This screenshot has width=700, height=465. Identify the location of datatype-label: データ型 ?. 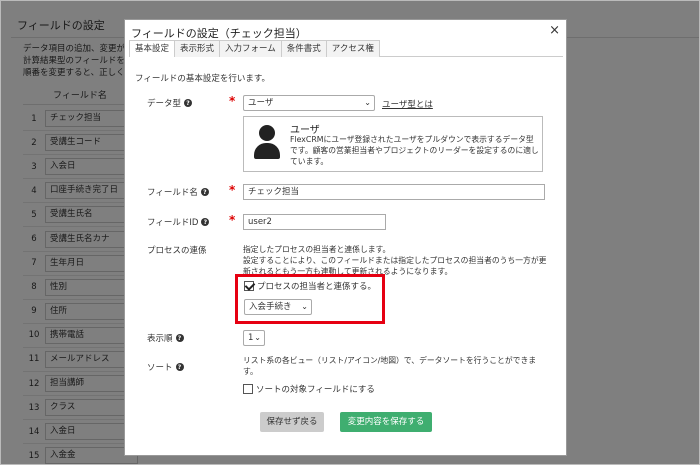
(170, 103).